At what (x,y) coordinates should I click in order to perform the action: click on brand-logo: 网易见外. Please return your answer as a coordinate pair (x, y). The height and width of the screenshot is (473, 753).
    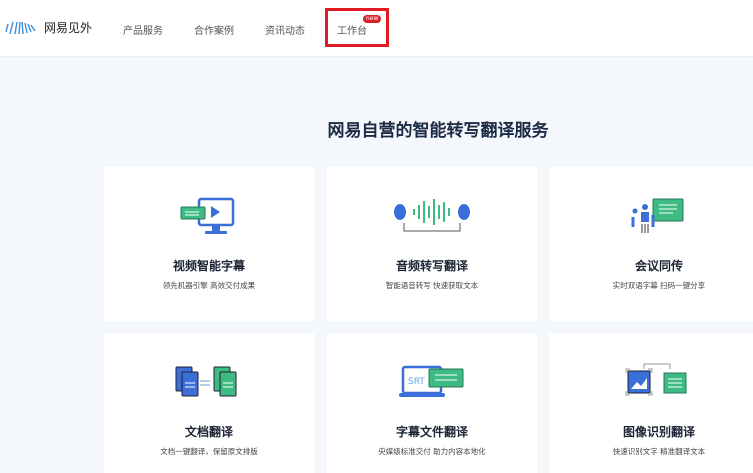
    Looking at the image, I should click on (48, 27).